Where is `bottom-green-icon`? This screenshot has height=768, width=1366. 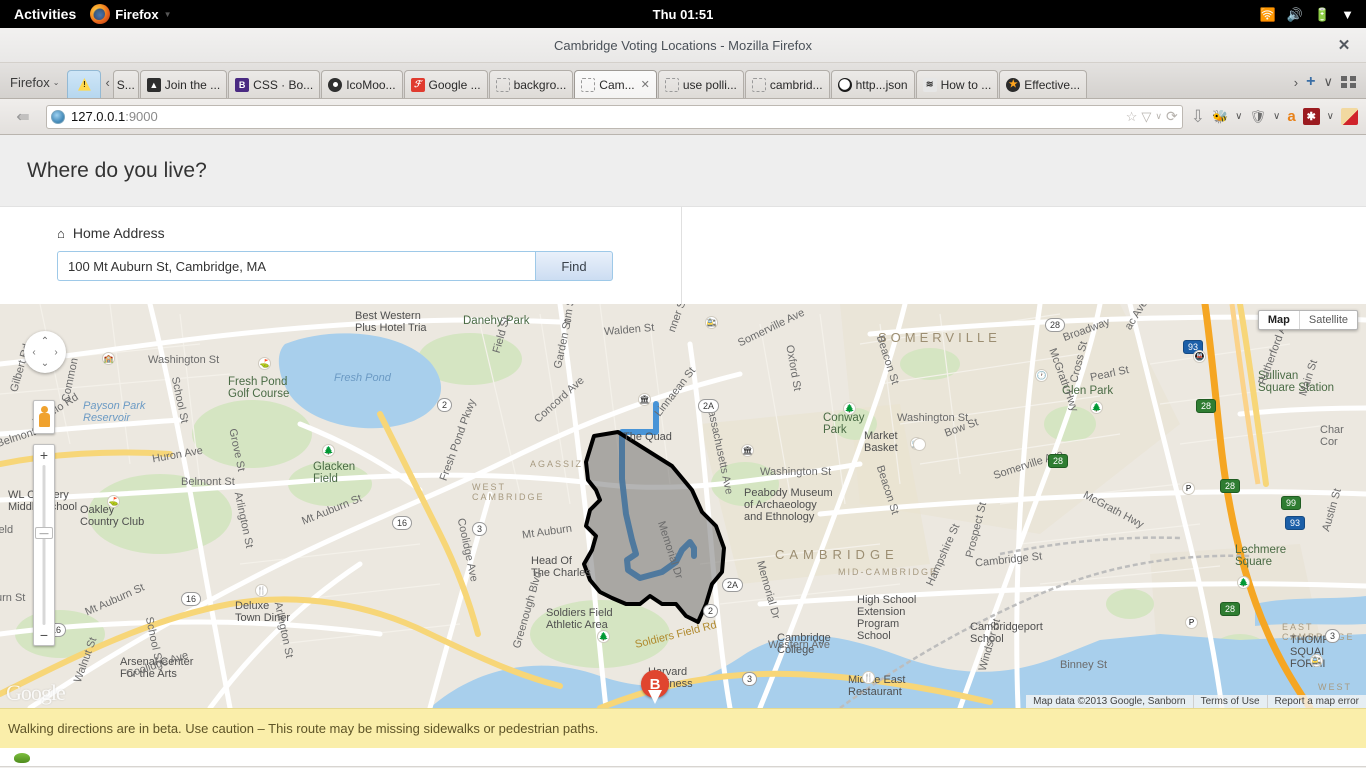 bottom-green-icon is located at coordinates (22, 758).